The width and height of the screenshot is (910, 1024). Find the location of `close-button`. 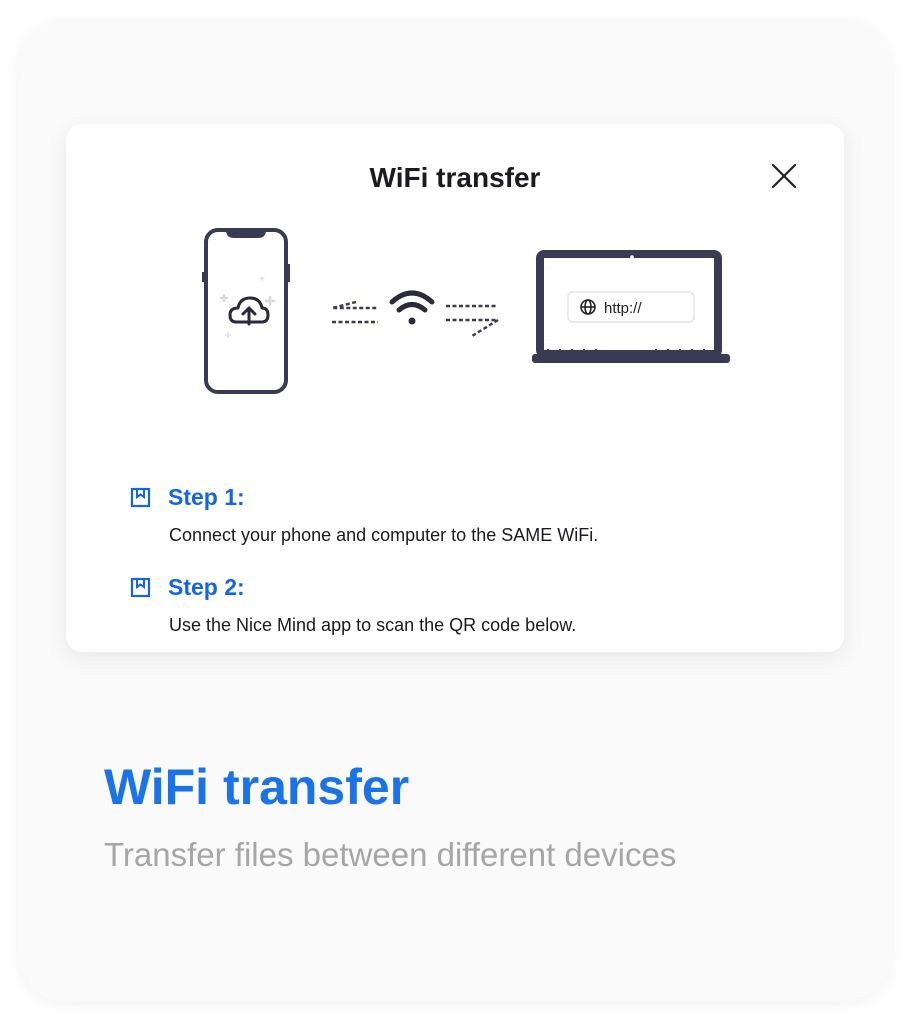

close-button is located at coordinates (784, 176).